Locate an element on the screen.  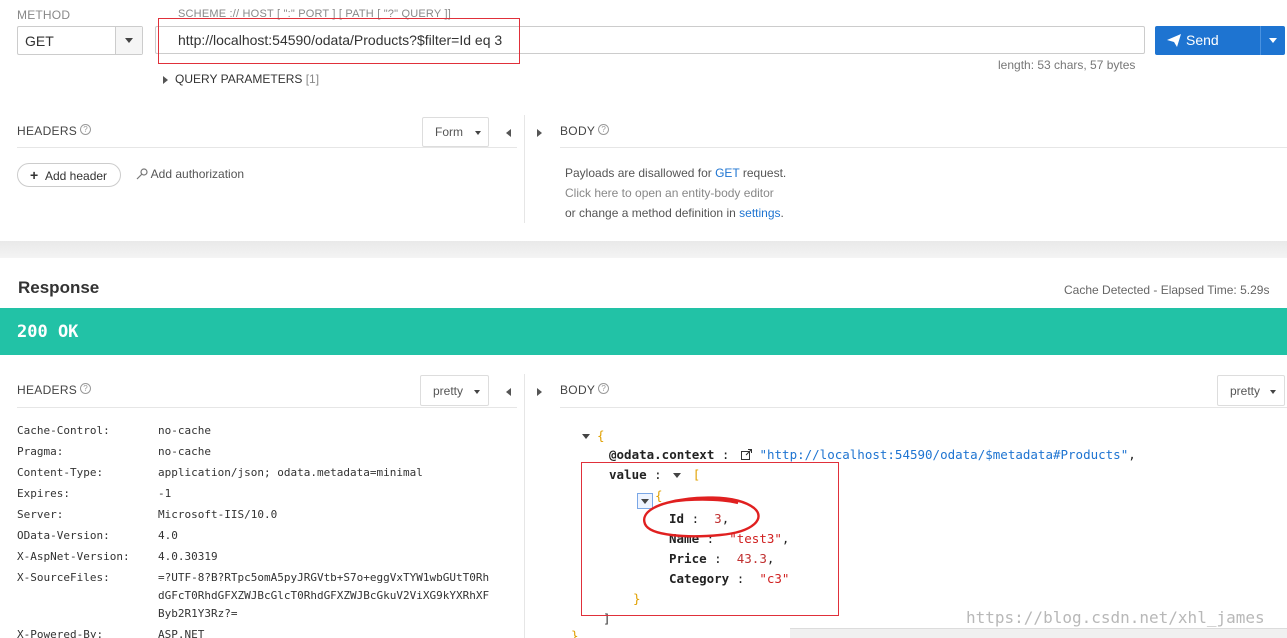
header-row: Byb2R1Y3Rz?= is located at coordinates (267, 617).